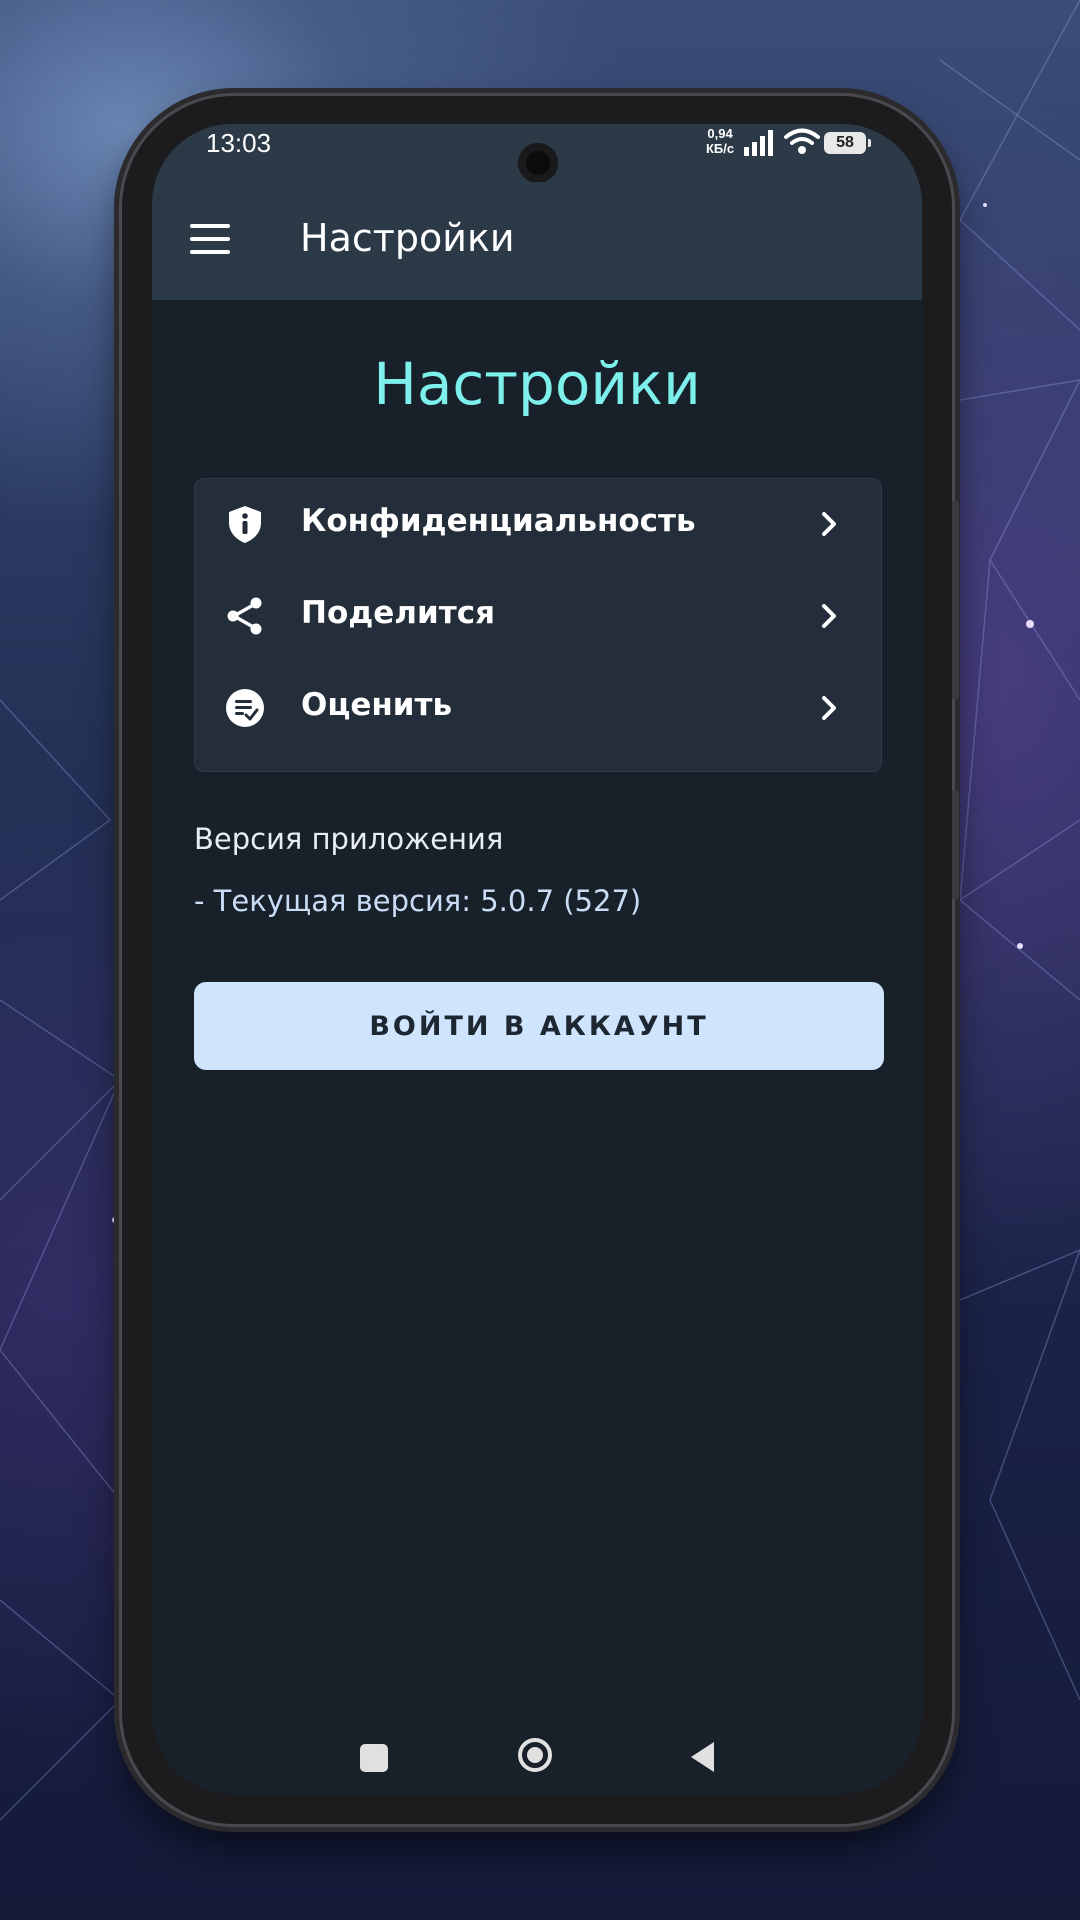 Image resolution: width=1080 pixels, height=1920 pixels. I want to click on network-speed-value: 0,94, so click(720, 133).